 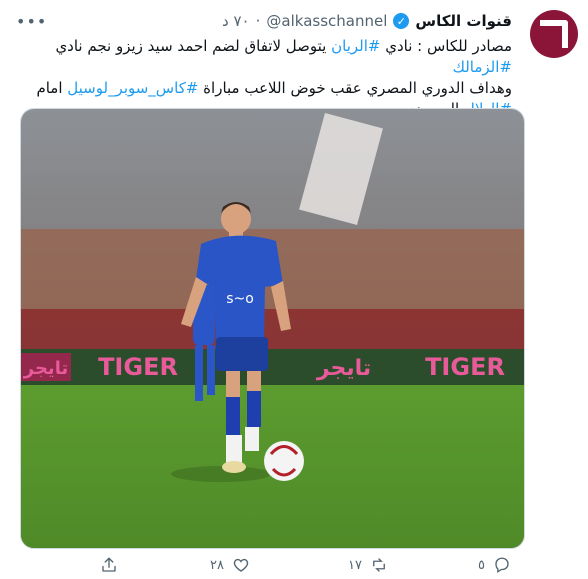 I want to click on reply-icon, so click(x=502, y=565).